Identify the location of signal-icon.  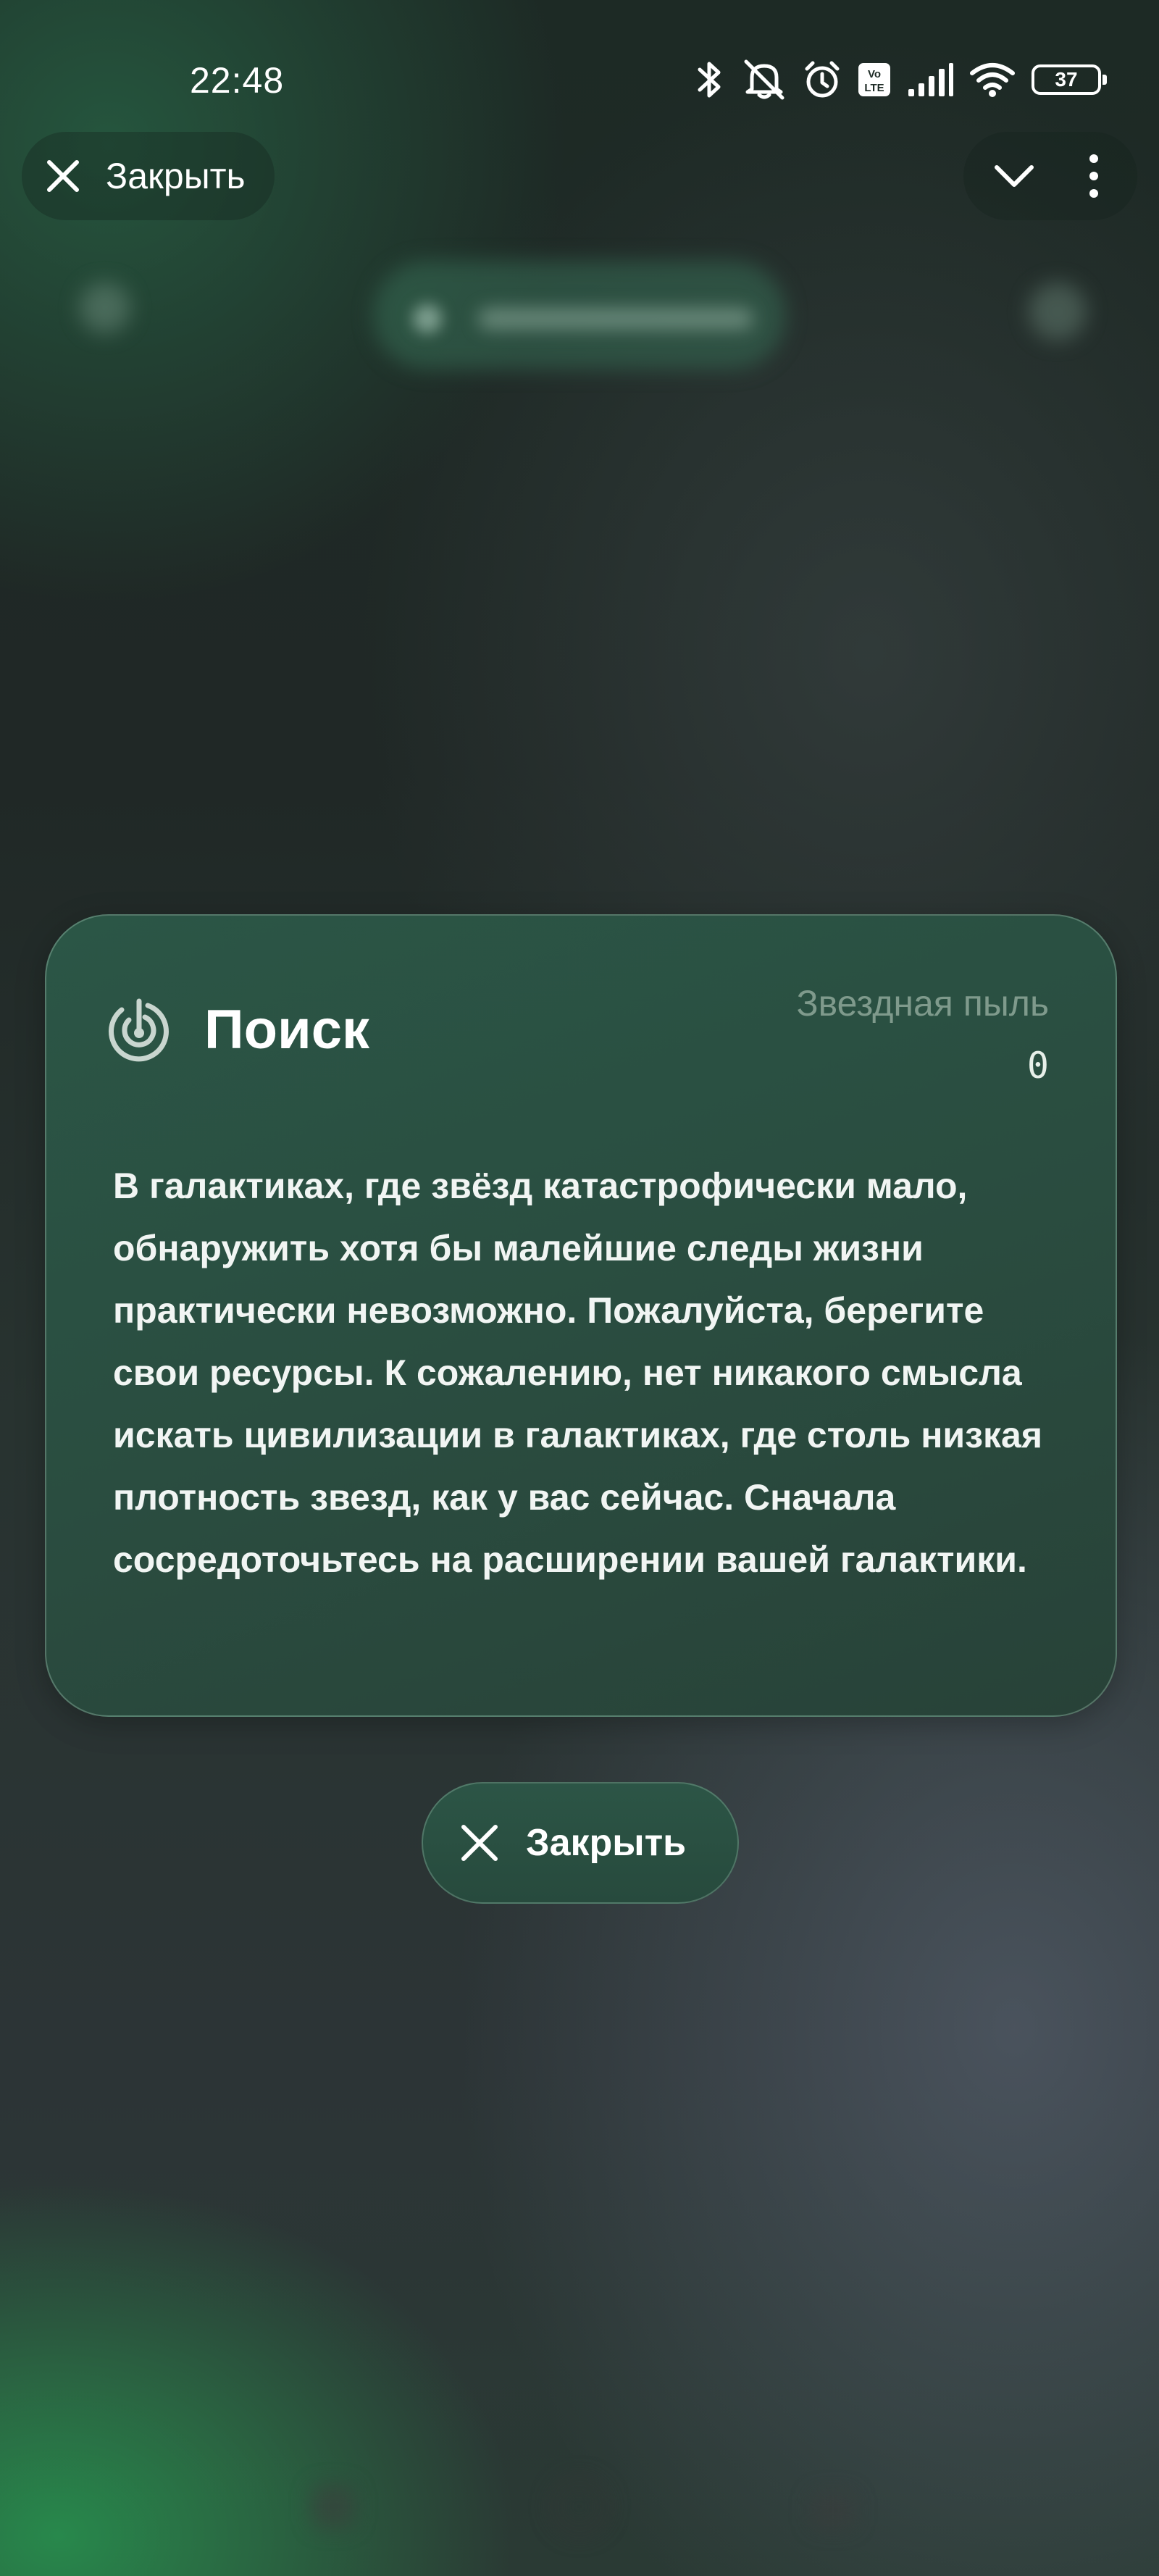
(931, 79).